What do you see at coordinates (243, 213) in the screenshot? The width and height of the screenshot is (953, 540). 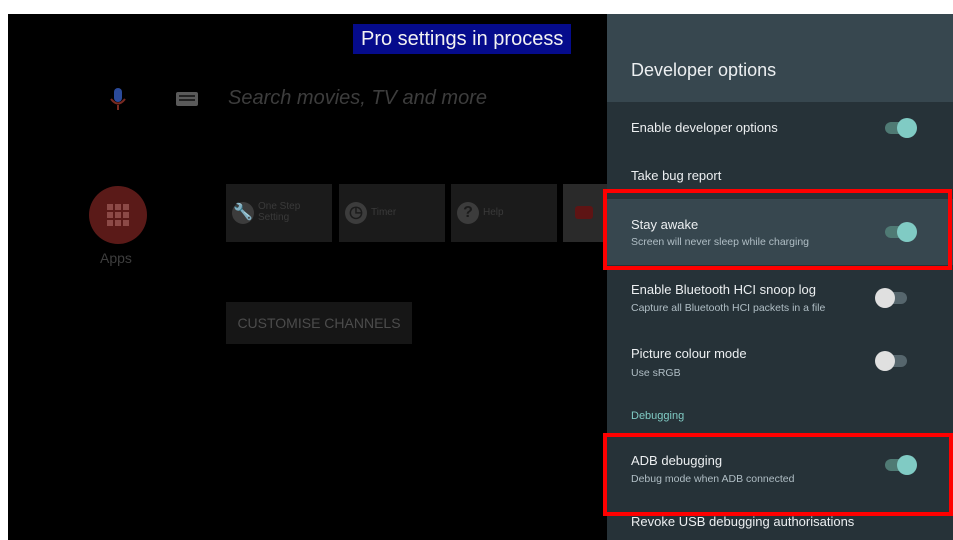 I see `wrench-icon: 🔧` at bounding box center [243, 213].